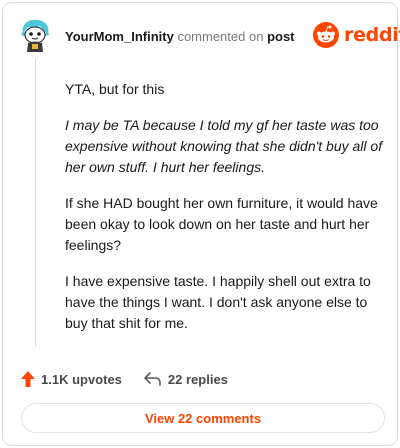  I want to click on reply-arrow-icon, so click(152, 379).